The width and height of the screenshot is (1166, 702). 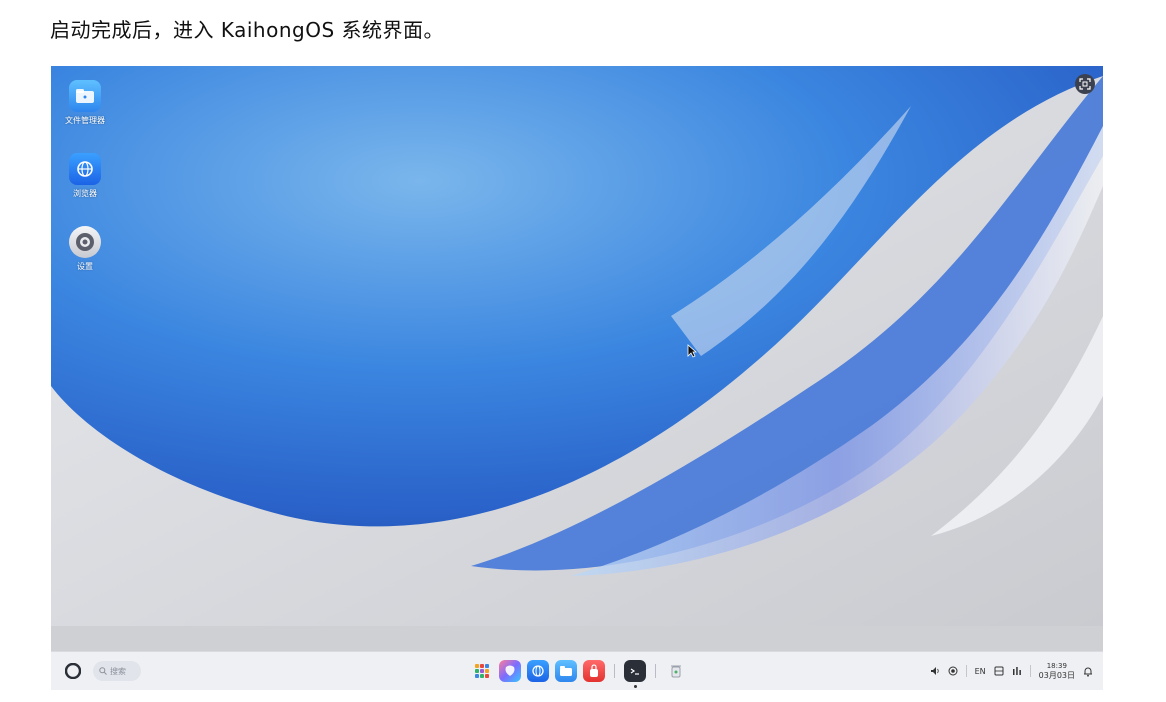 I want to click on dock, so click(x=579, y=672).